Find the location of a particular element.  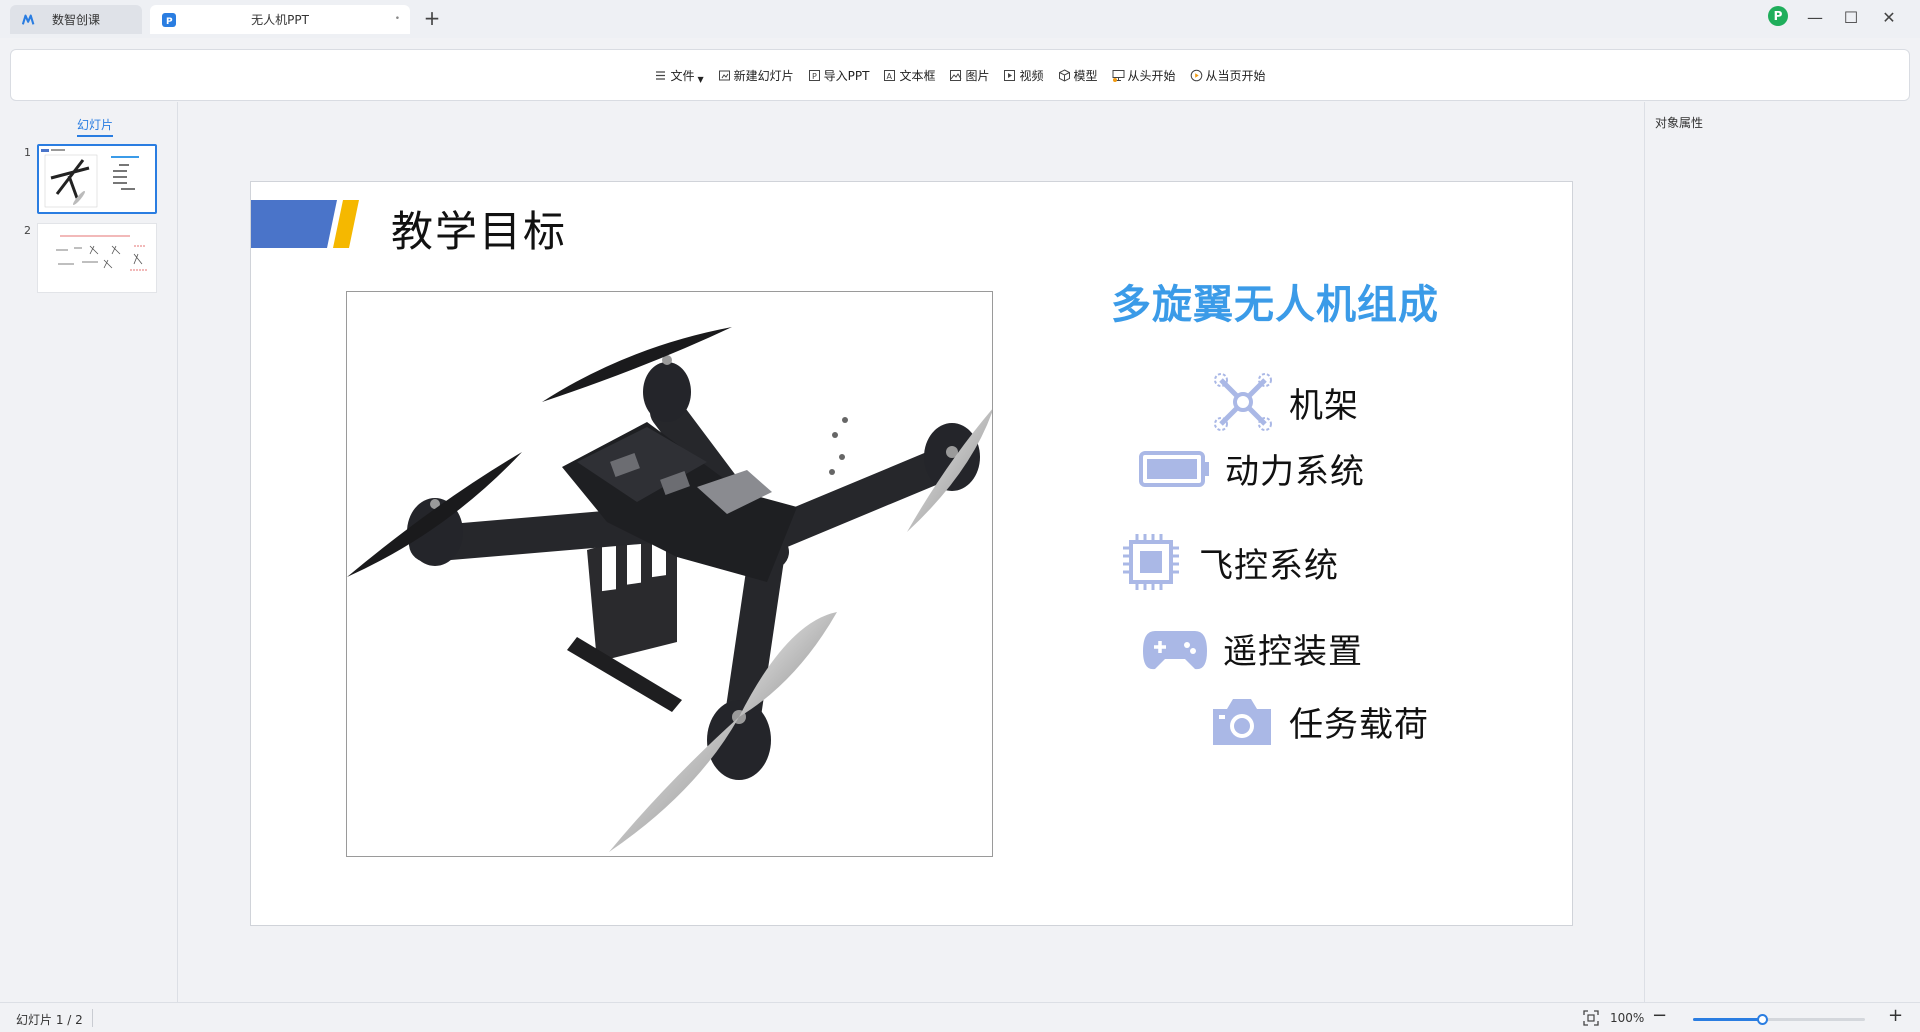

maximize-button: ☐ is located at coordinates (1851, 17).